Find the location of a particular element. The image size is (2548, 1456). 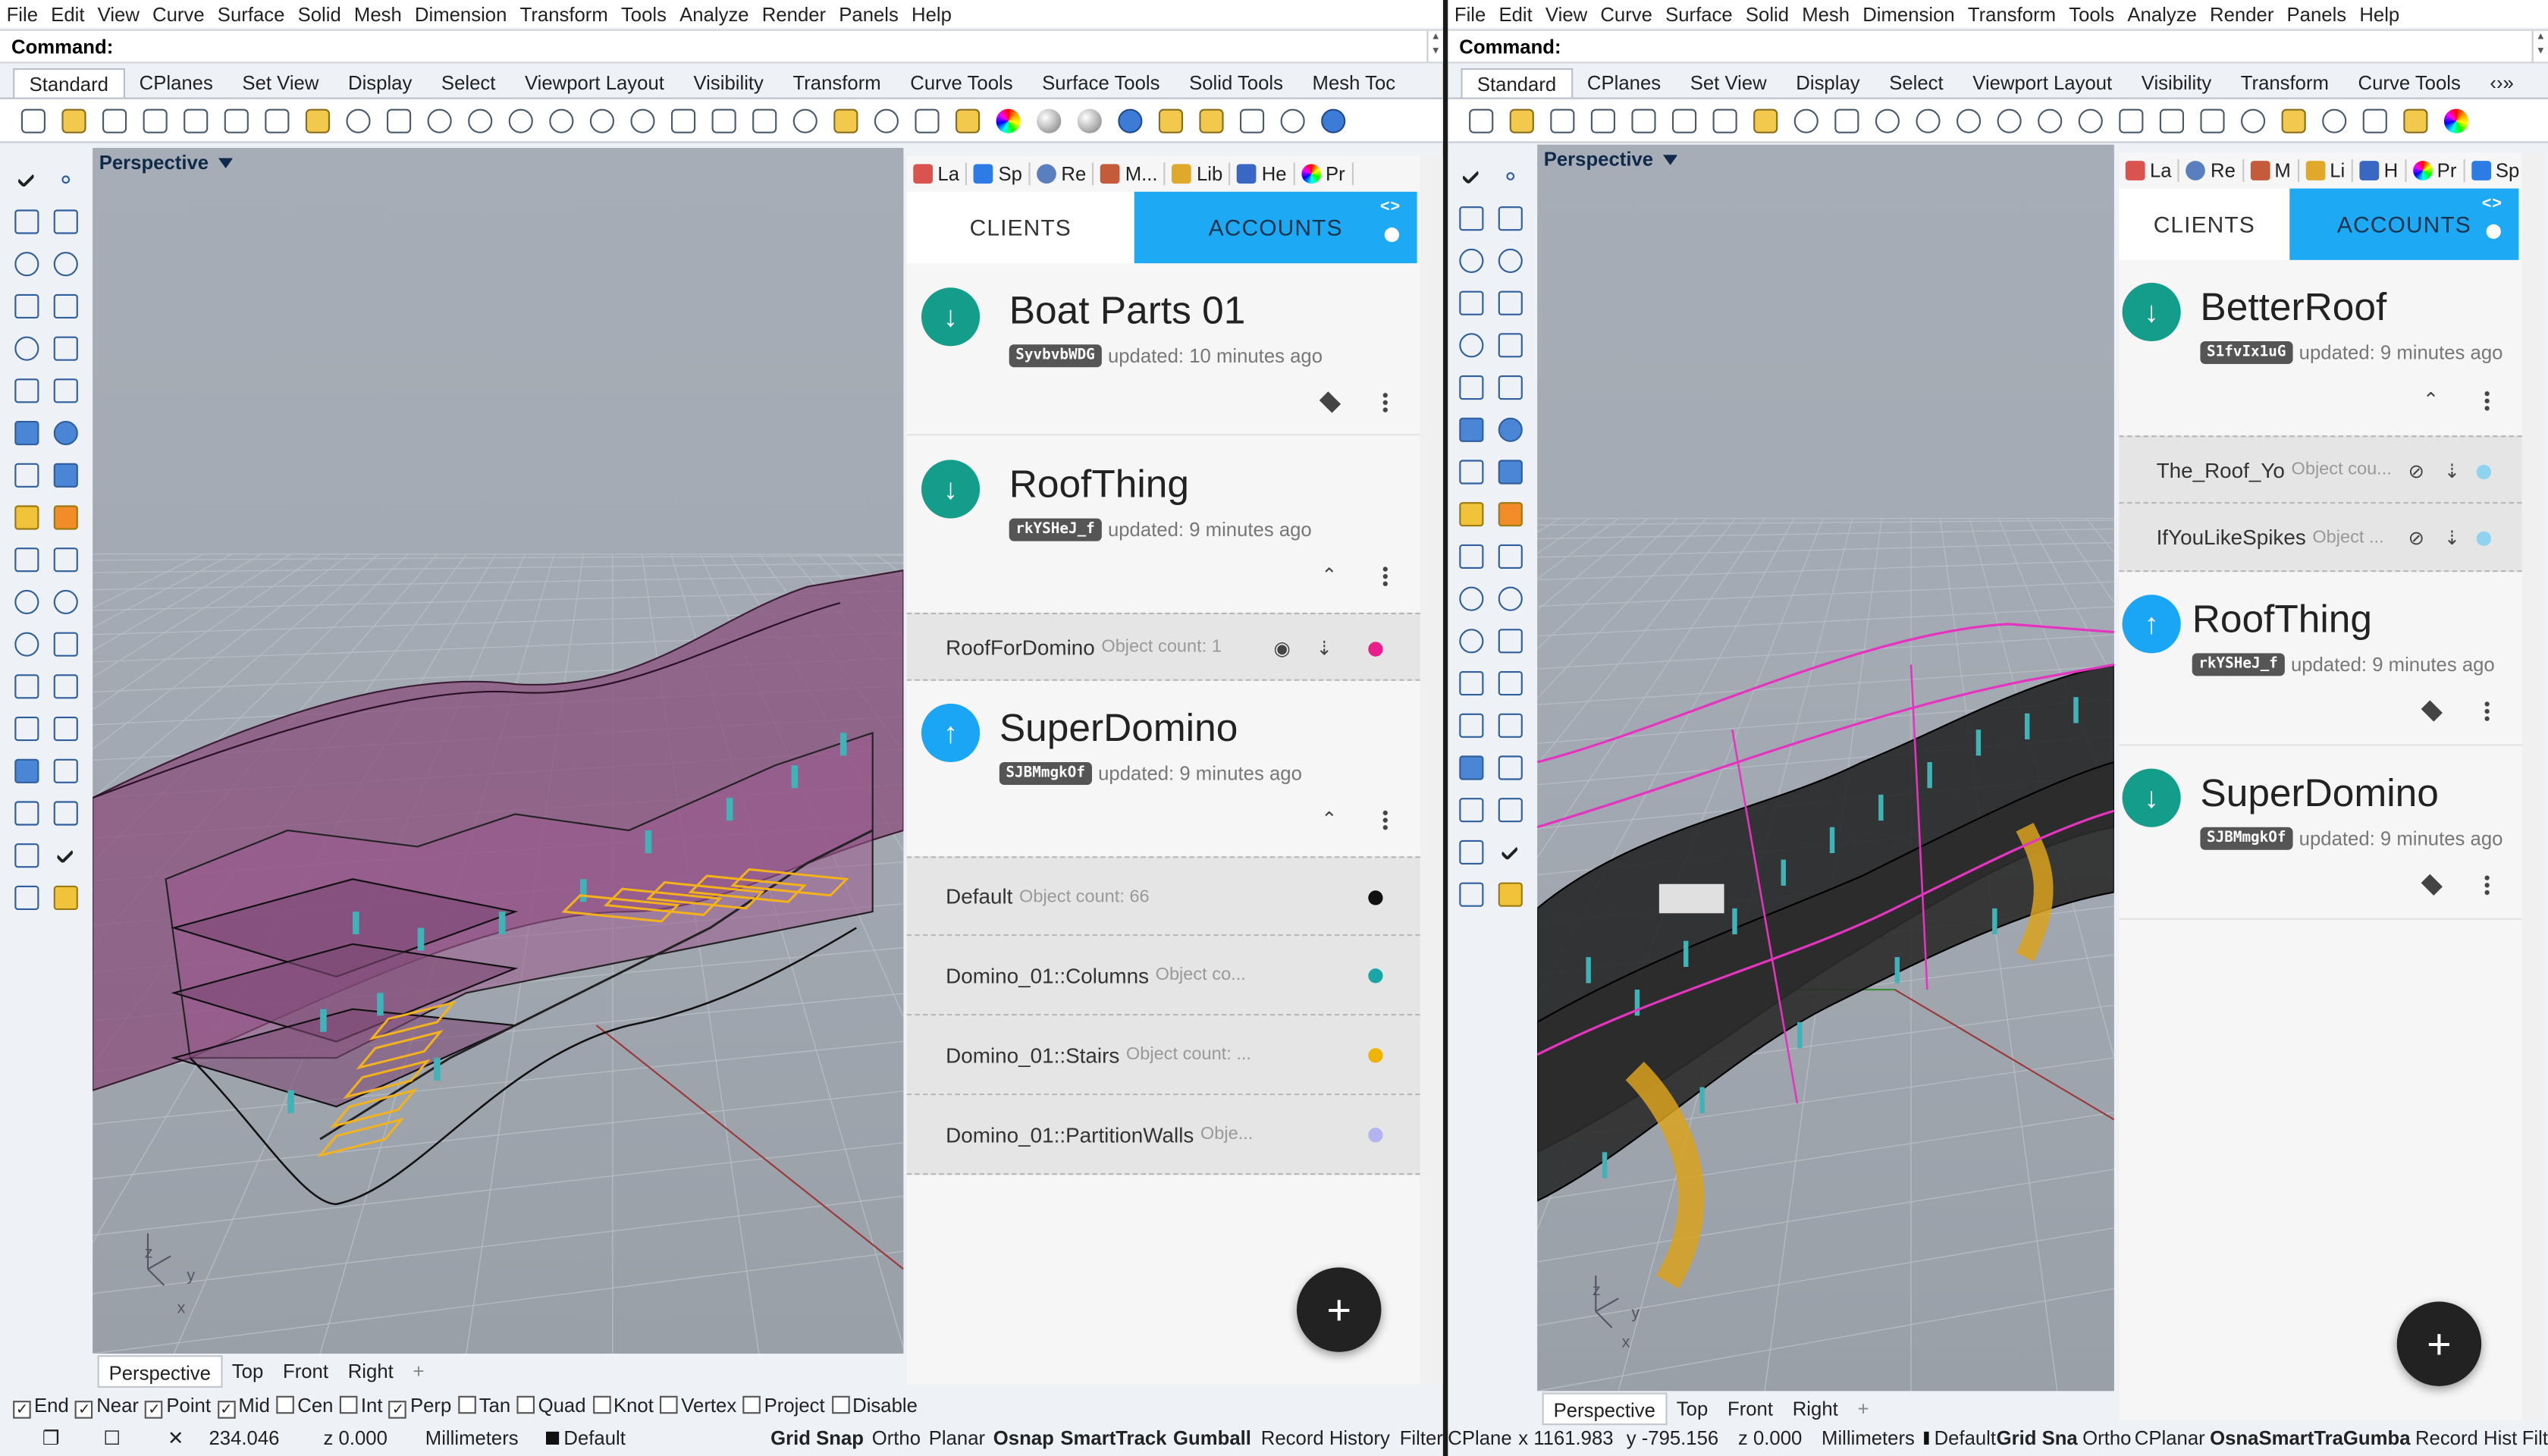

menu-dimension: Dimension is located at coordinates (461, 13).